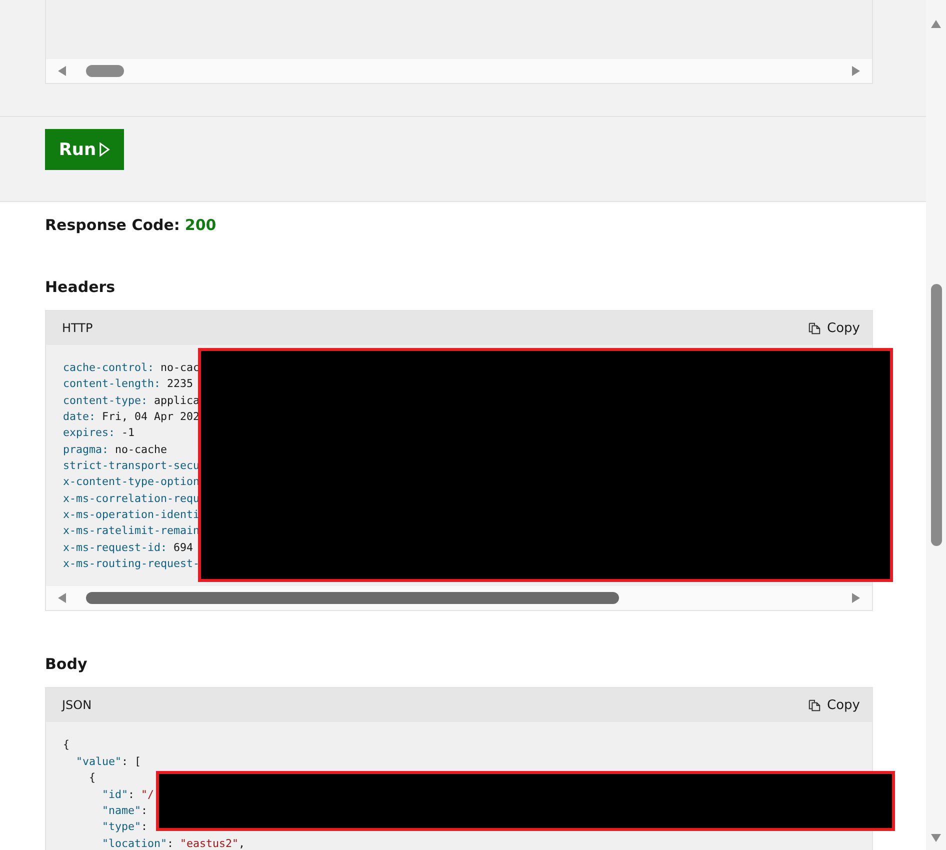 Image resolution: width=946 pixels, height=850 pixels. I want to click on scrollbar, so click(936, 425).